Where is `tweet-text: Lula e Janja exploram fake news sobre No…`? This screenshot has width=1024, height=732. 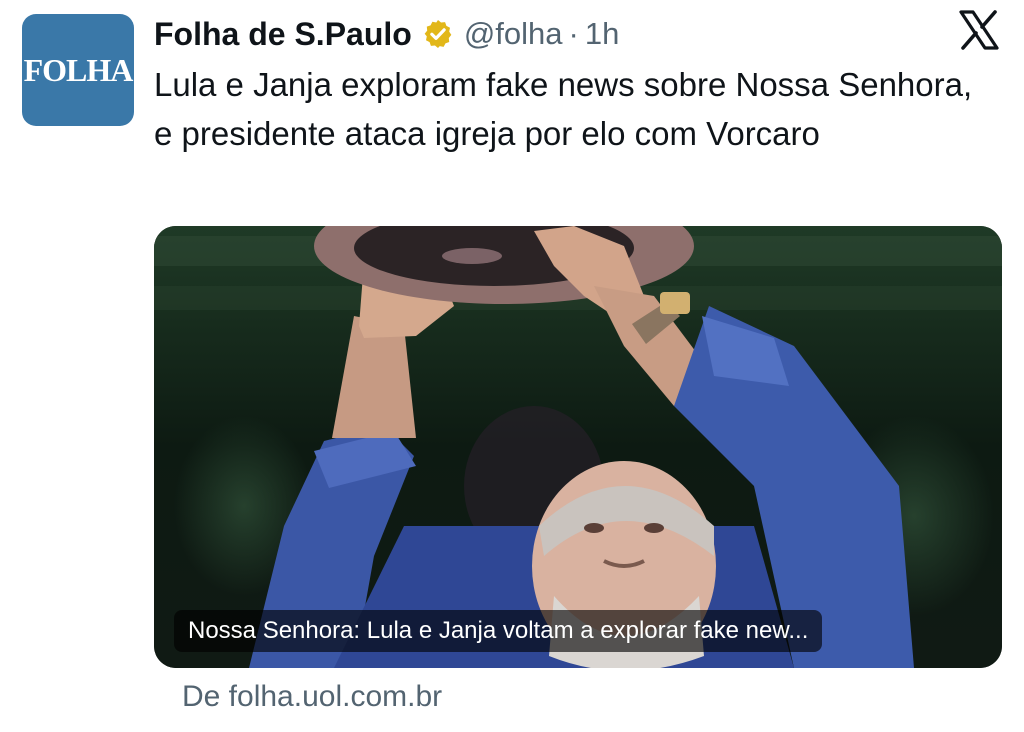
tweet-text: Lula e Janja exploram fake news sobre No… is located at coordinates (563, 109).